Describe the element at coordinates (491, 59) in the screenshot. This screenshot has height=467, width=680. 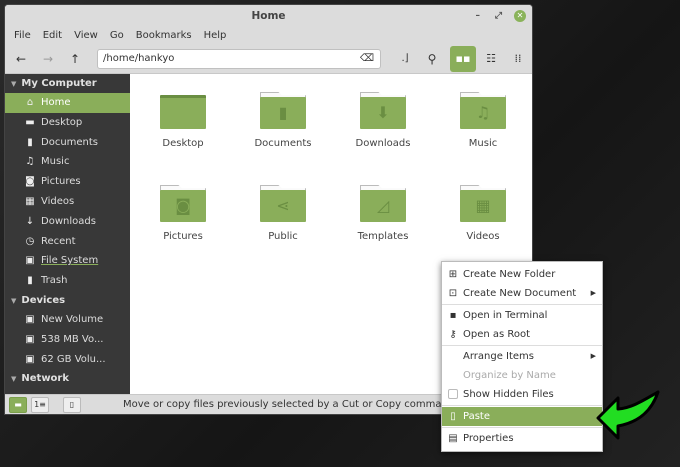
I see `list-view-button: ☷` at that location.